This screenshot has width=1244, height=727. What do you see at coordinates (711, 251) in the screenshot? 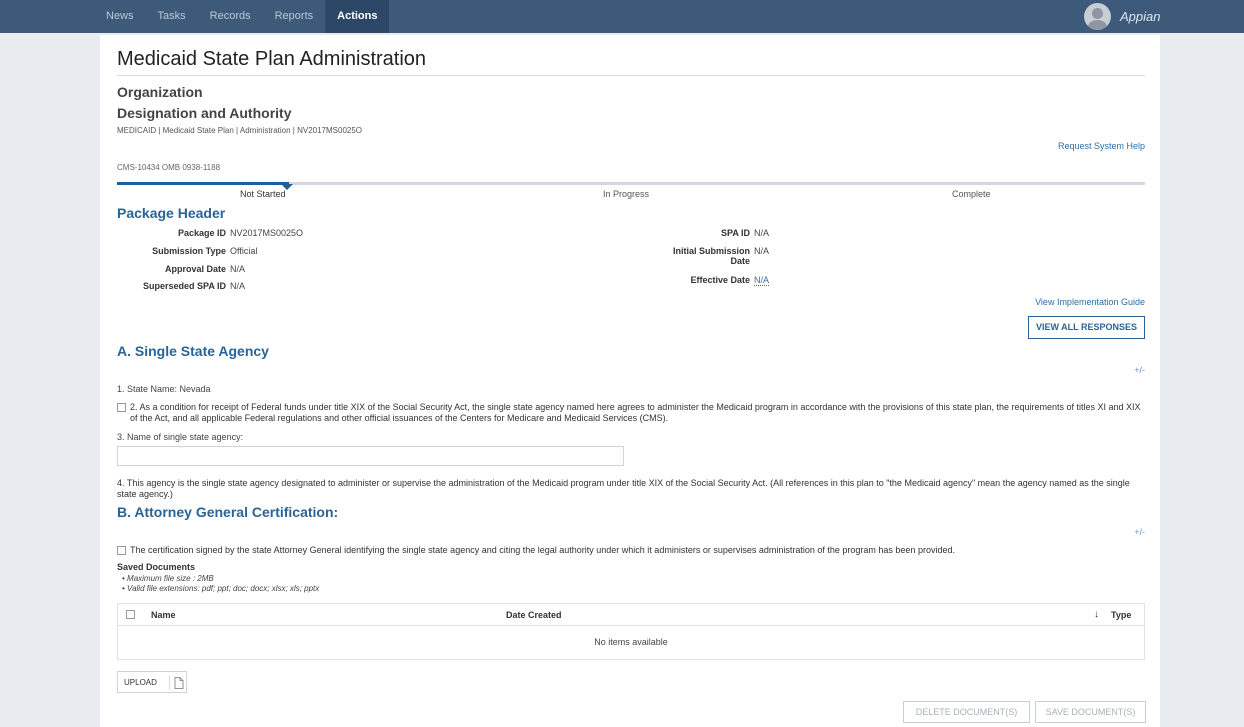
I see `initial-submission-label: Initial Submission` at bounding box center [711, 251].